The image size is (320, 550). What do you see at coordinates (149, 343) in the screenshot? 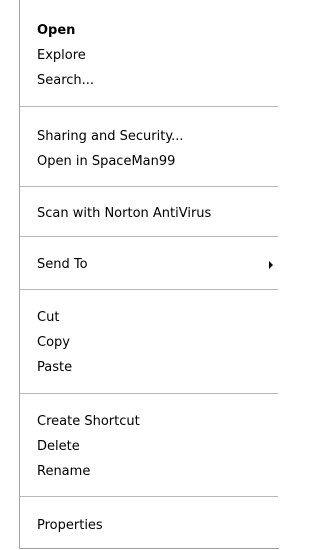
I see `menu-item-copy: Copy` at bounding box center [149, 343].